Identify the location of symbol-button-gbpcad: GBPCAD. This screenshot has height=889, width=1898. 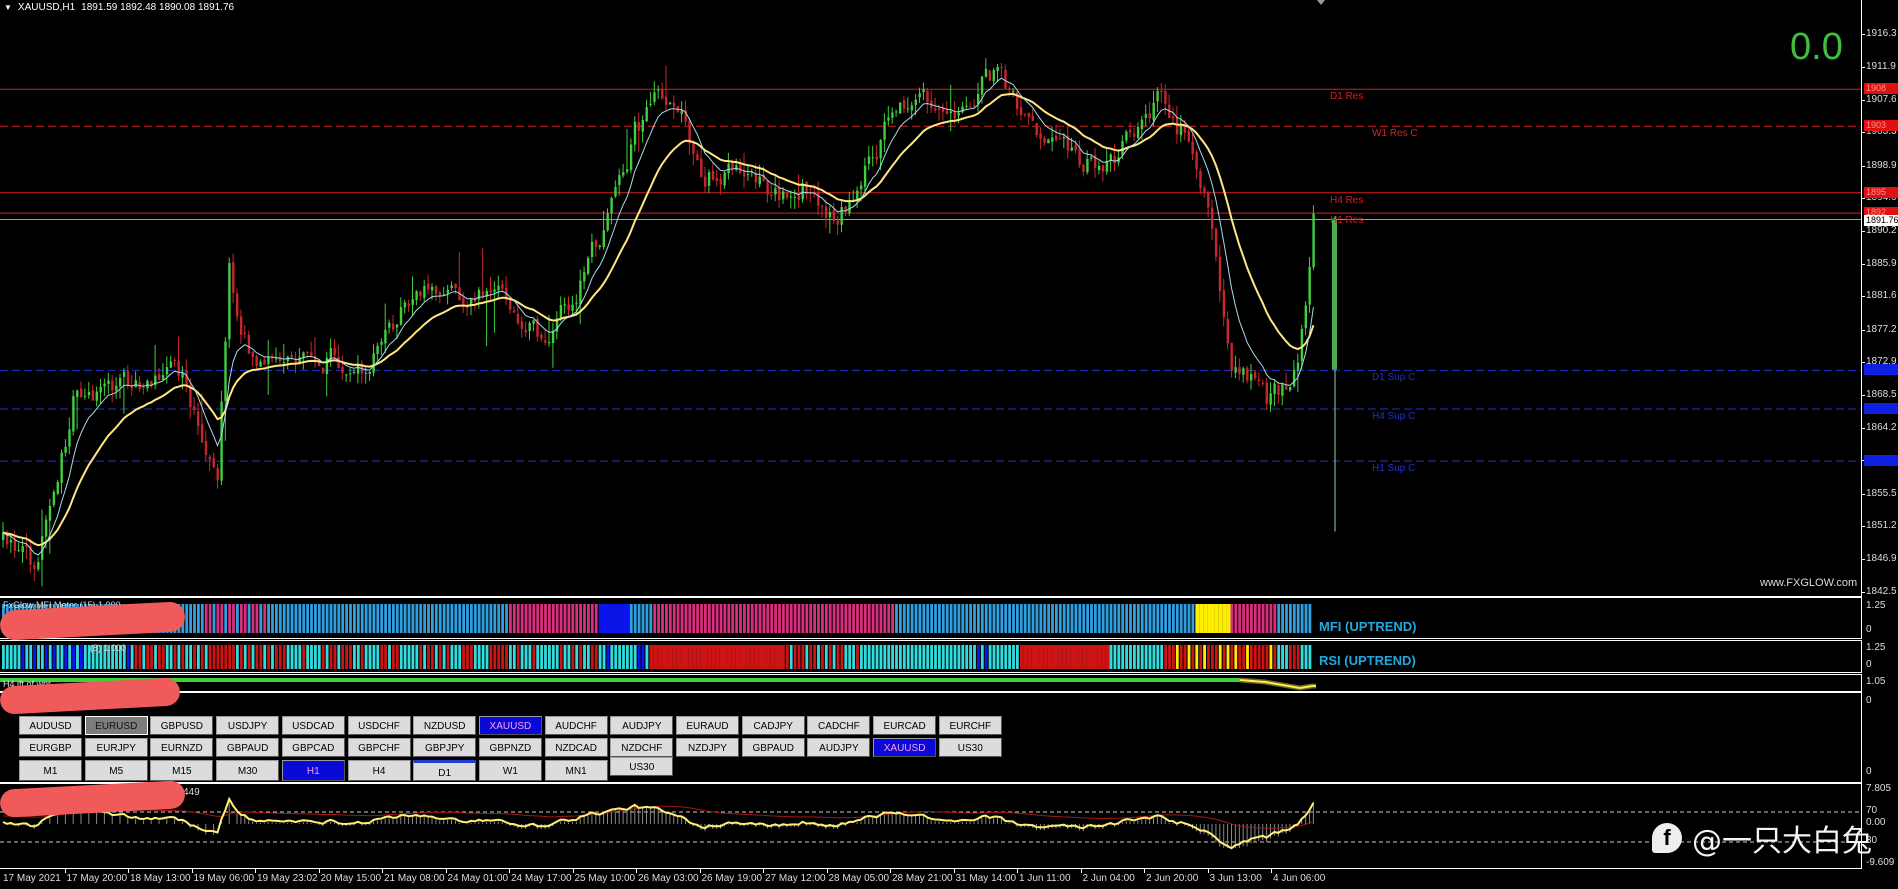
(313, 747).